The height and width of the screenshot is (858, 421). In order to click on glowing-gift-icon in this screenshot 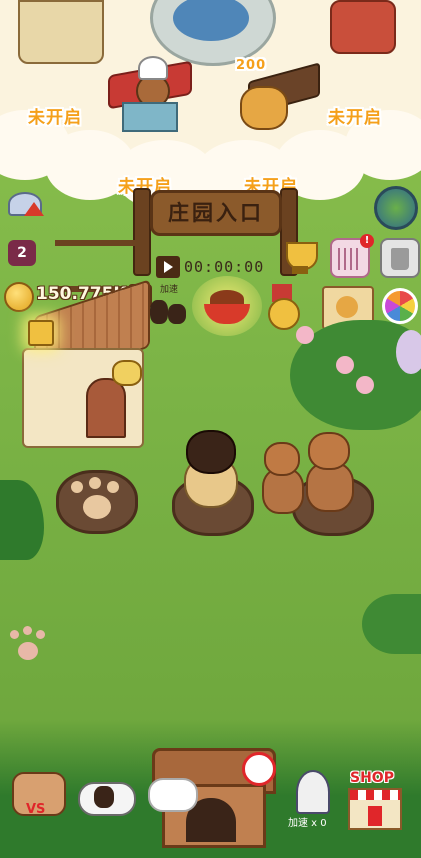, I will do `click(41, 333)`.